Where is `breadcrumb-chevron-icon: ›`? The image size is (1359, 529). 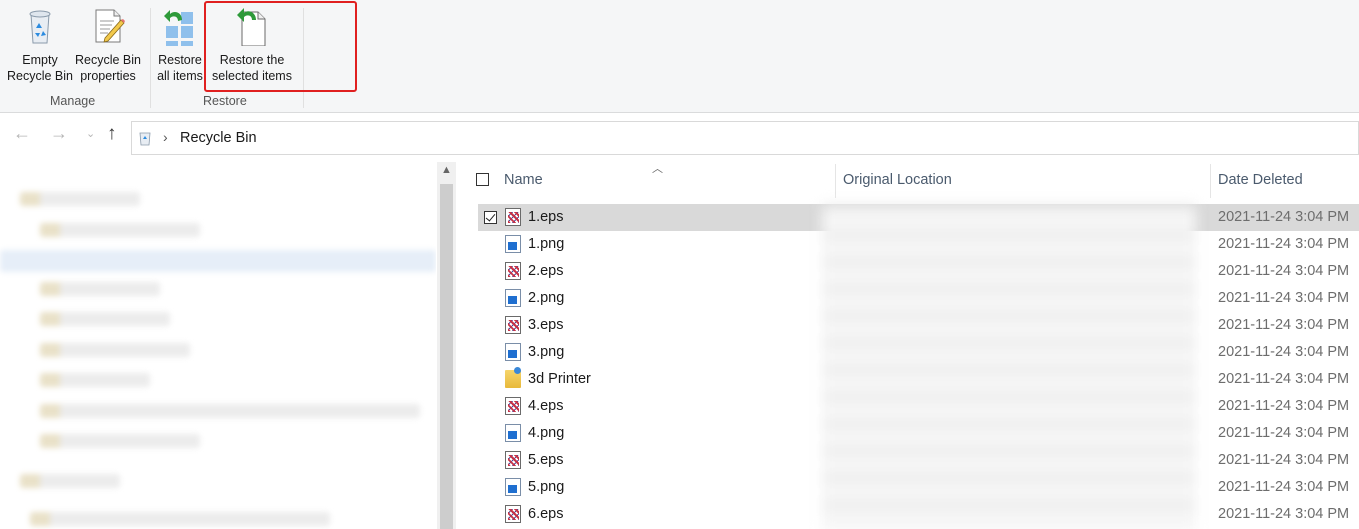
breadcrumb-chevron-icon: › is located at coordinates (165, 137).